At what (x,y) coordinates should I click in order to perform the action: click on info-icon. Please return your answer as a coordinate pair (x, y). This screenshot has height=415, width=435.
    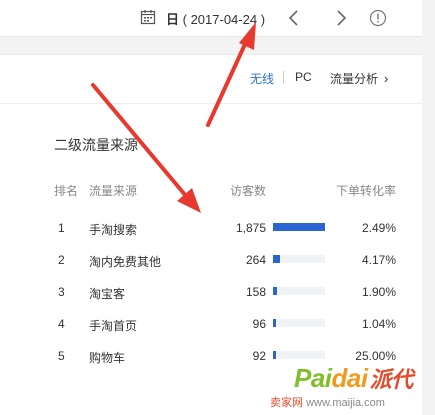
    Looking at the image, I should click on (378, 18).